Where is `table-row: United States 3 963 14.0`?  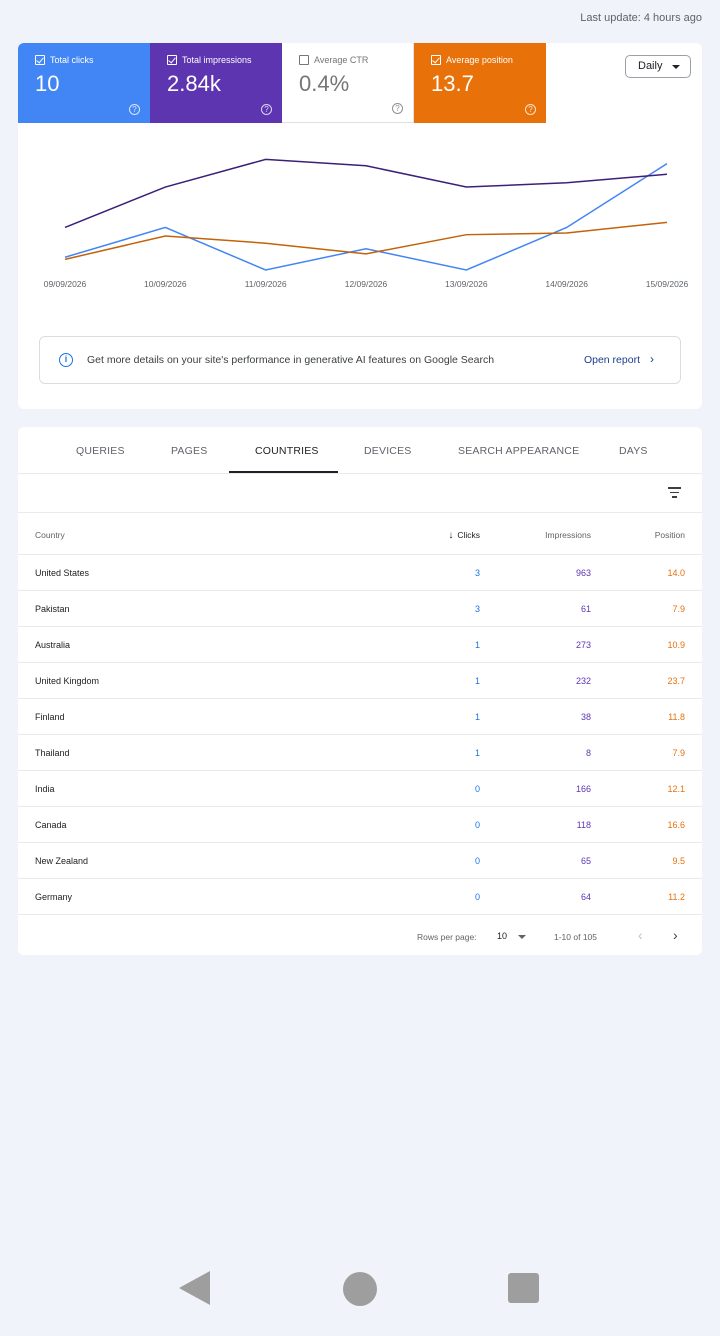
table-row: United States 3 963 14.0 is located at coordinates (360, 573).